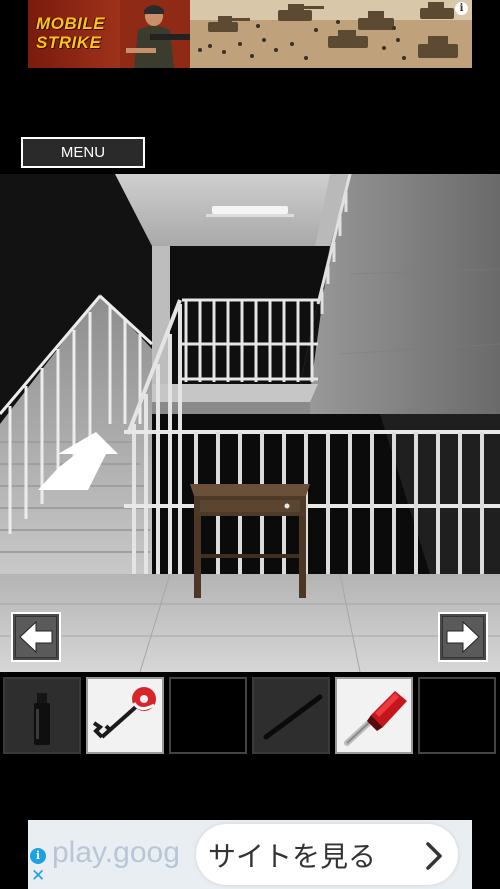  I want to click on menu-button-label: MENU, so click(83, 152).